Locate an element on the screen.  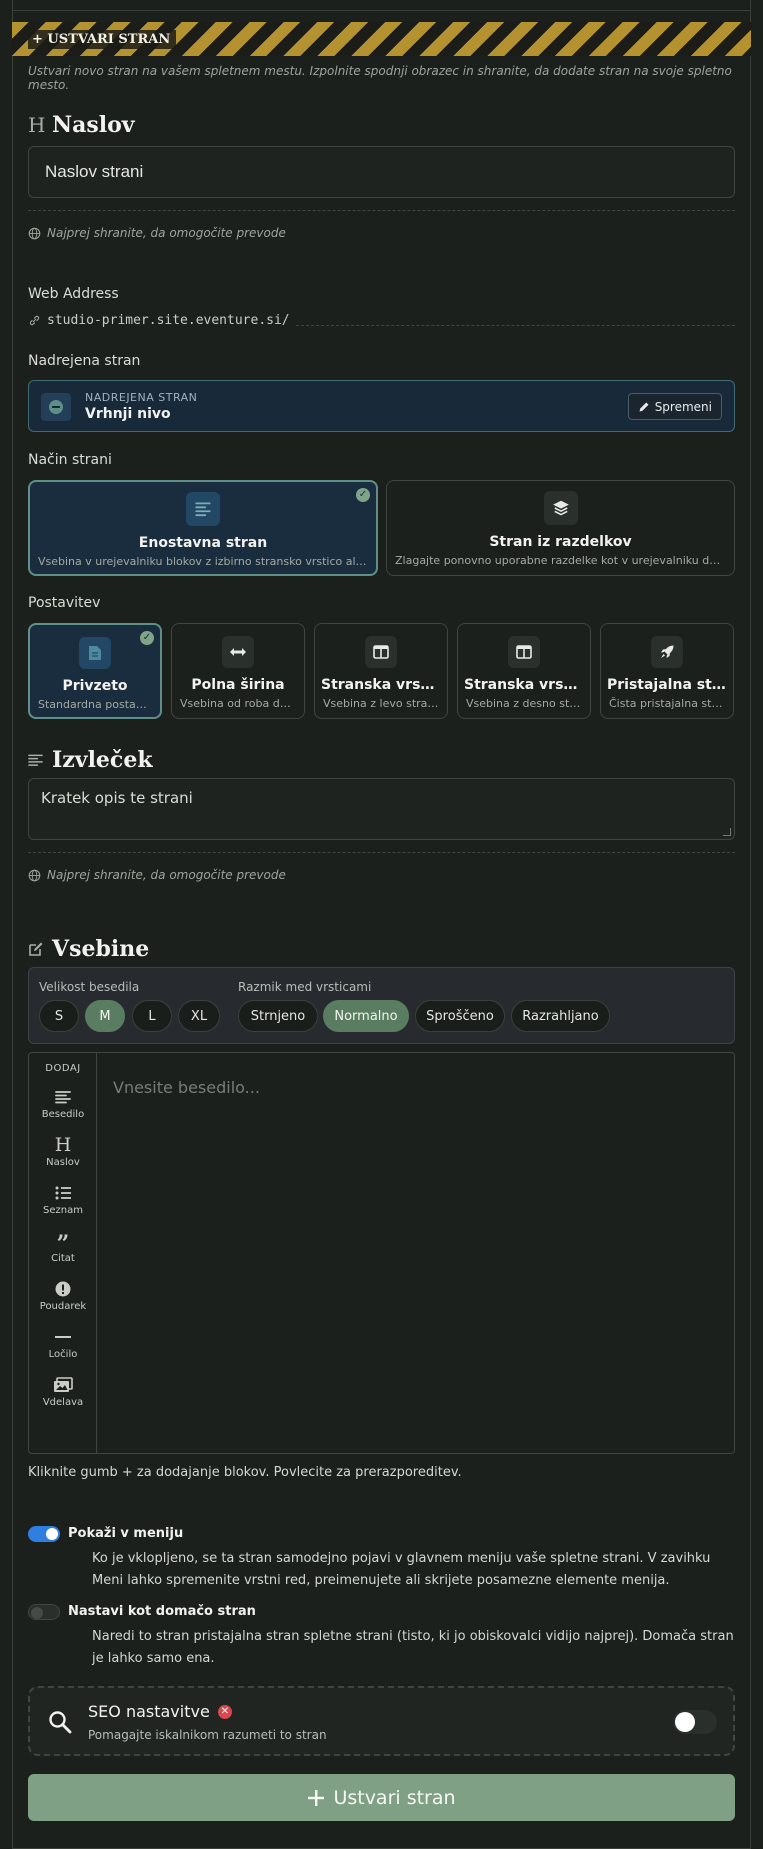
create-page-button: Ustvari stran is located at coordinates (381, 1797).